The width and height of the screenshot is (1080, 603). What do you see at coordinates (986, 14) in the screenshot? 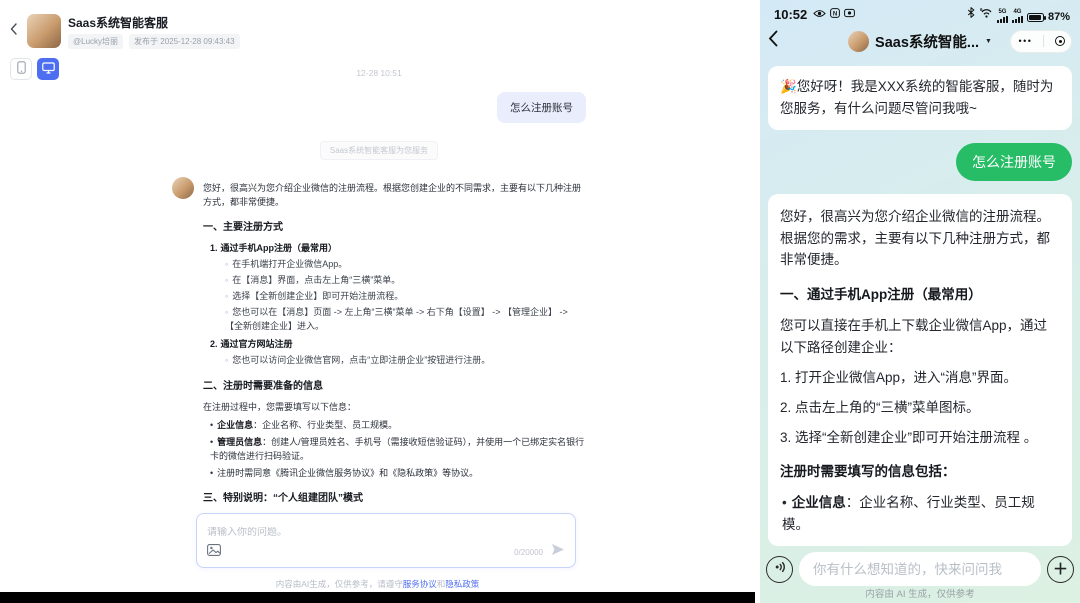
I see `wifi-icon: 6` at bounding box center [986, 14].